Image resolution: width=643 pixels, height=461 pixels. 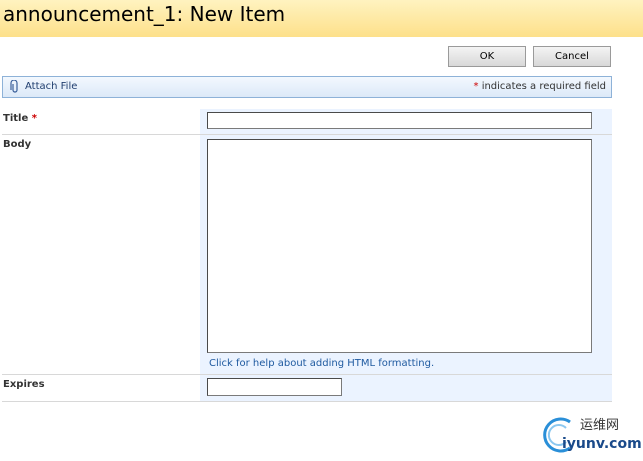 I want to click on title-label-text: Title, so click(x=16, y=118).